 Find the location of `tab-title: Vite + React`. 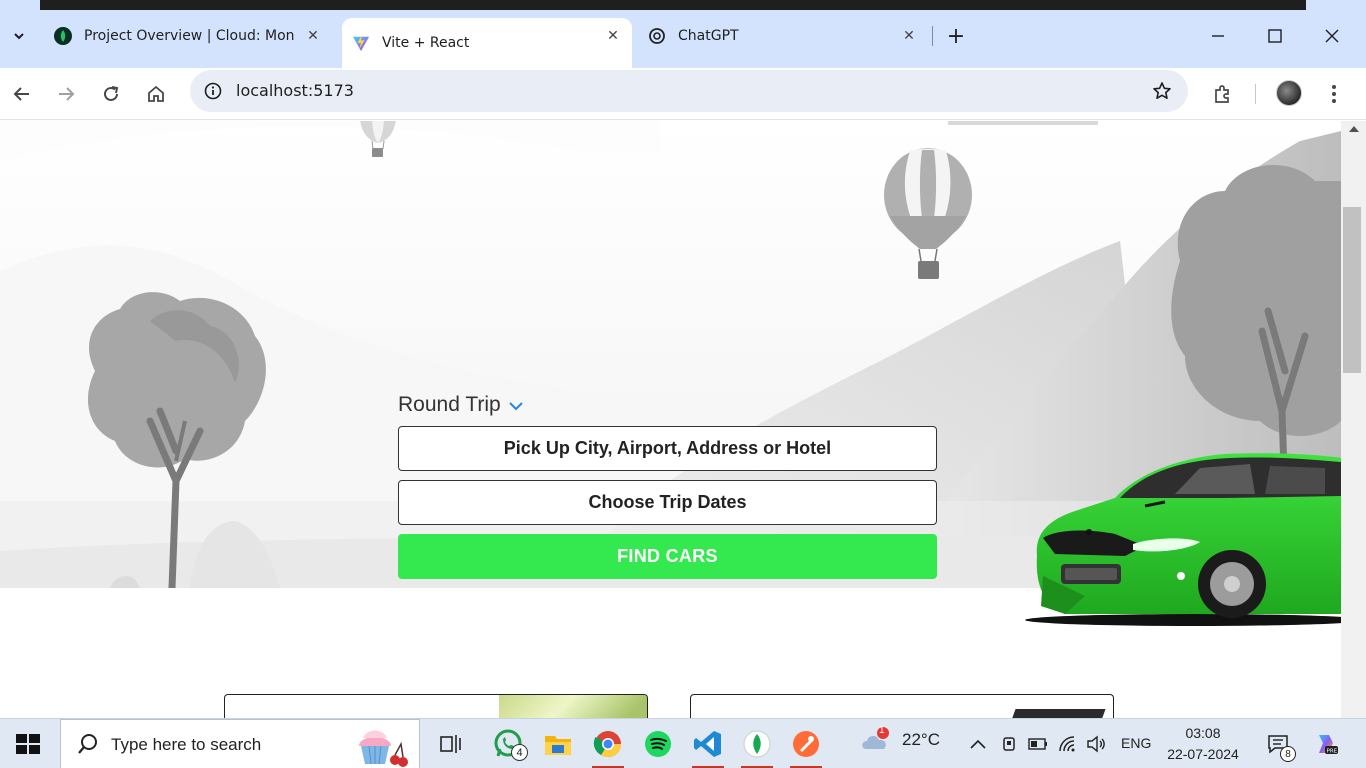

tab-title: Vite + React is located at coordinates (426, 43).